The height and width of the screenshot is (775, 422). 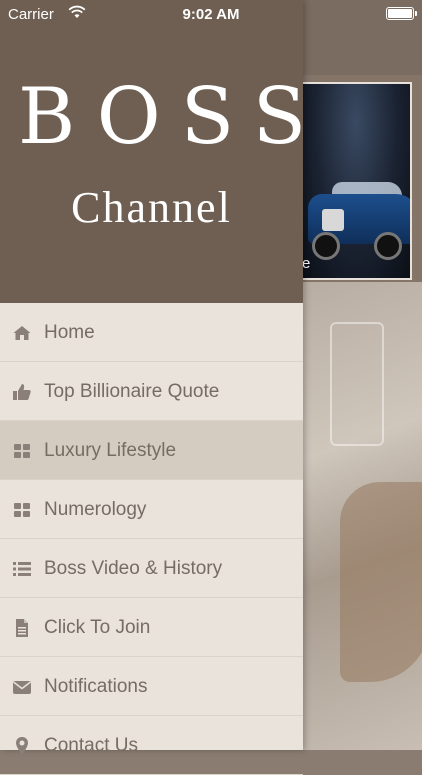 I want to click on menu-item-contact-us: Contact Us, so click(x=151, y=745).